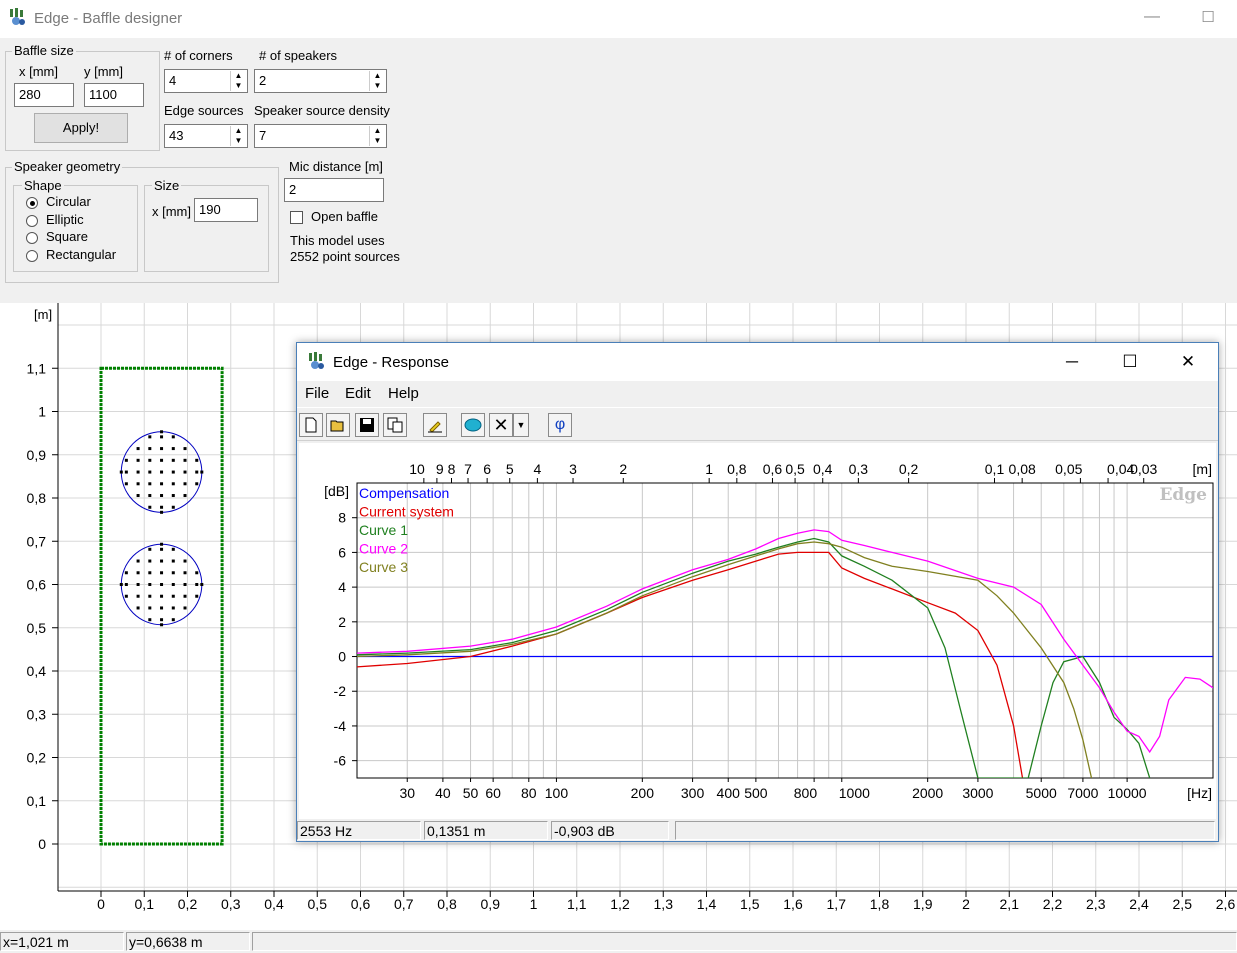  Describe the element at coordinates (493, 793) in the screenshot. I see `x-tick-label: 60` at that location.